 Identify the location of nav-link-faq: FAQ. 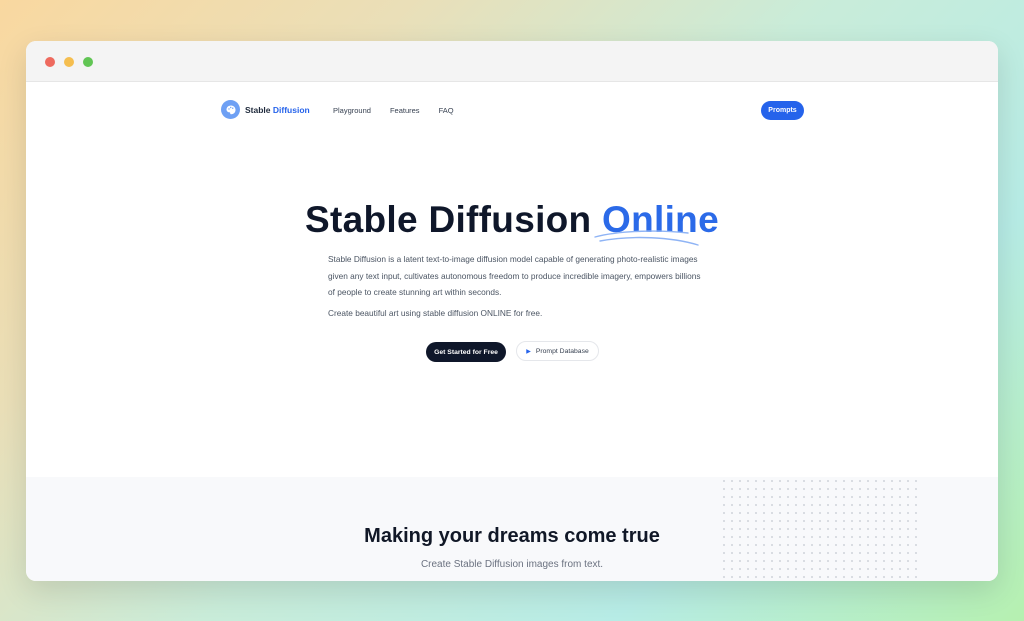
(446, 110).